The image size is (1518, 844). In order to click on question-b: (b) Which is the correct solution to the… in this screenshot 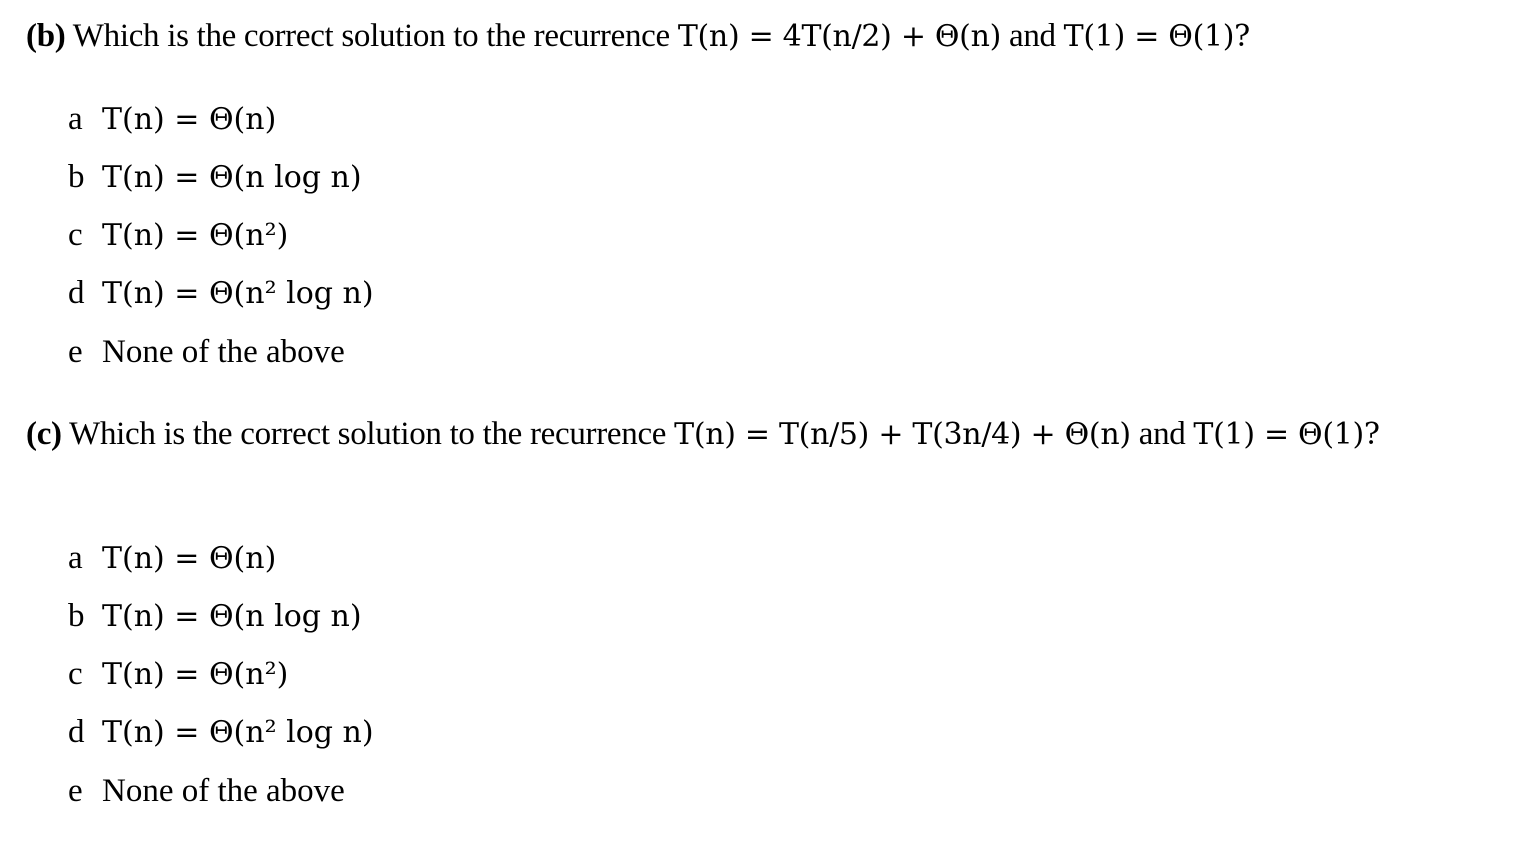, I will do `click(736, 36)`.